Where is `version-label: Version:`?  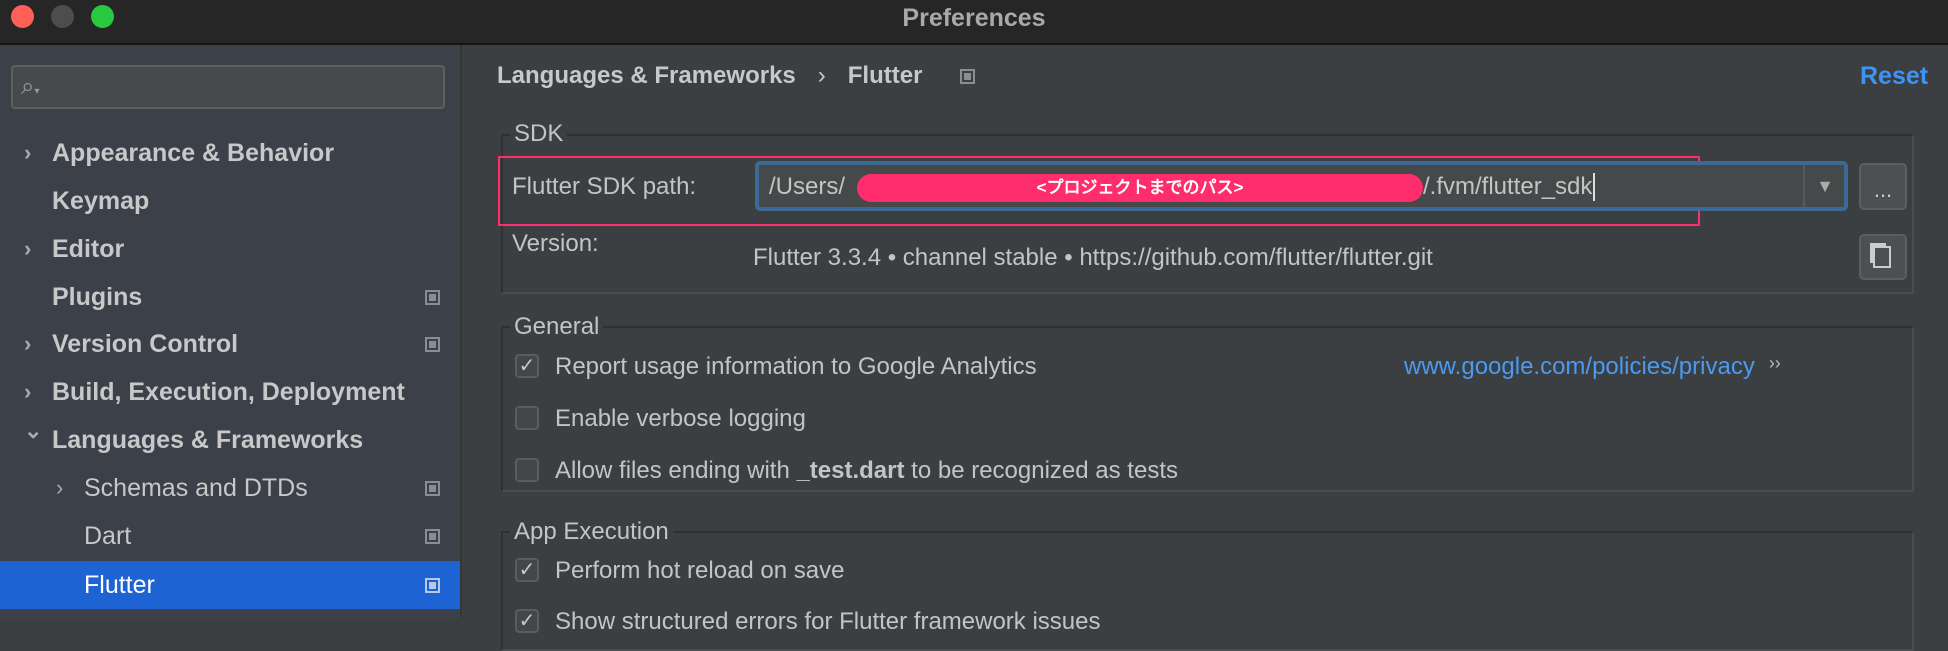
version-label: Version: is located at coordinates (555, 243).